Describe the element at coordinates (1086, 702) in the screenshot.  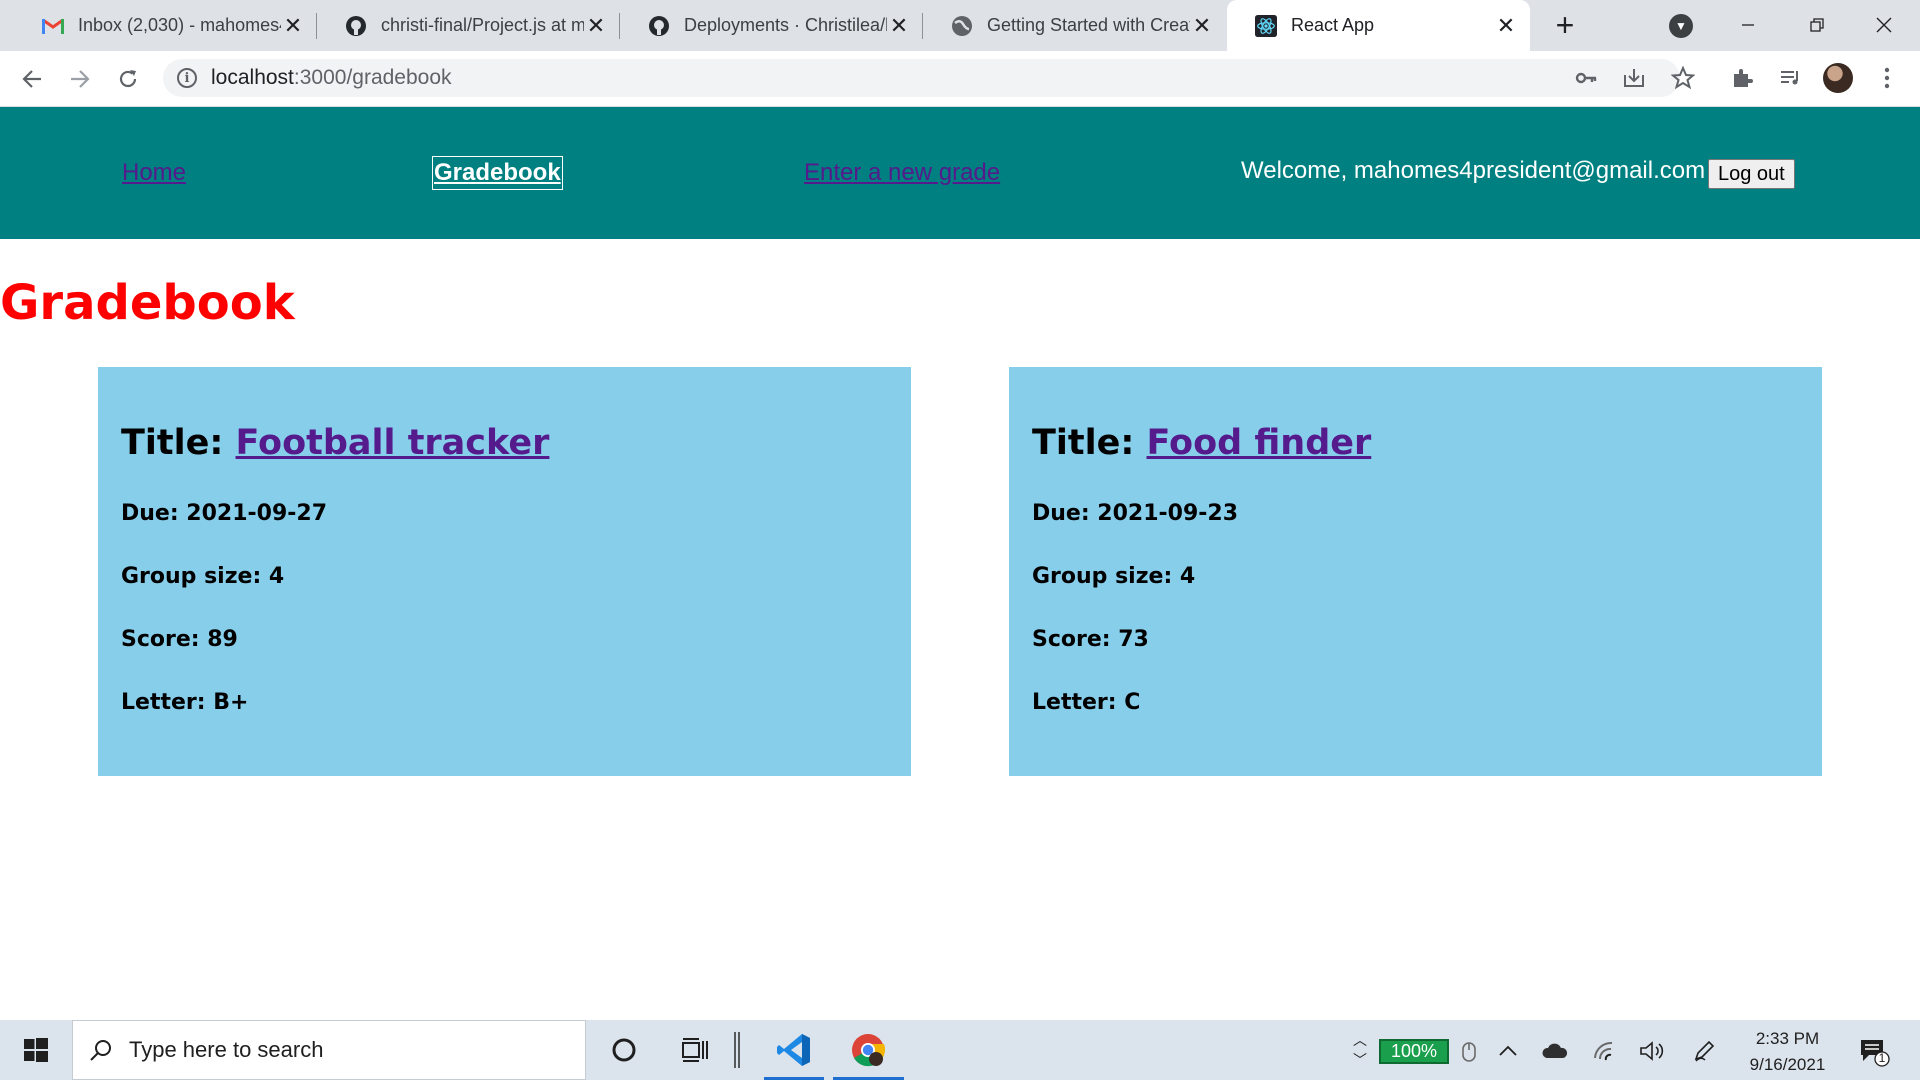
I see `card-letter-grade: Letter: C` at that location.